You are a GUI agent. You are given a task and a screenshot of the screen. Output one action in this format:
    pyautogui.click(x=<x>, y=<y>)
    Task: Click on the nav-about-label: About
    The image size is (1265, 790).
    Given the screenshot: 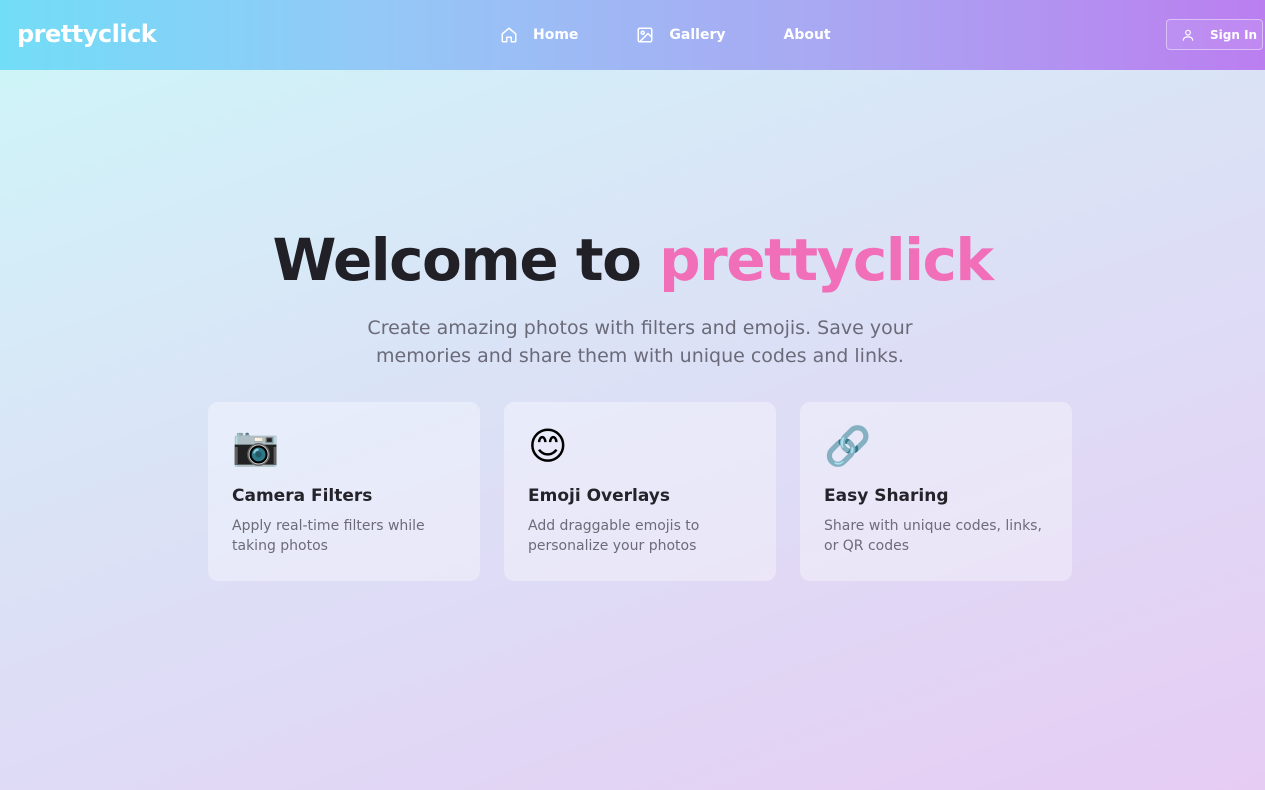 What is the action you would take?
    pyautogui.click(x=807, y=35)
    